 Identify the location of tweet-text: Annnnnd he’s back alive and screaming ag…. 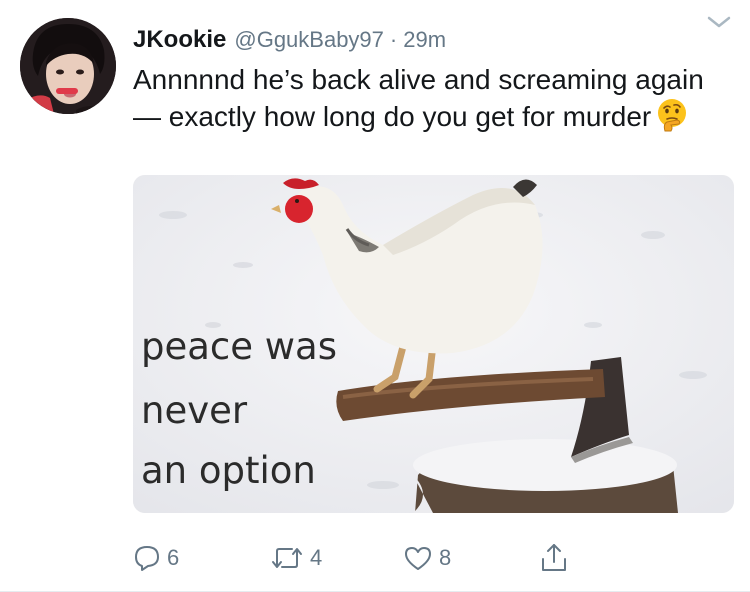
(423, 98).